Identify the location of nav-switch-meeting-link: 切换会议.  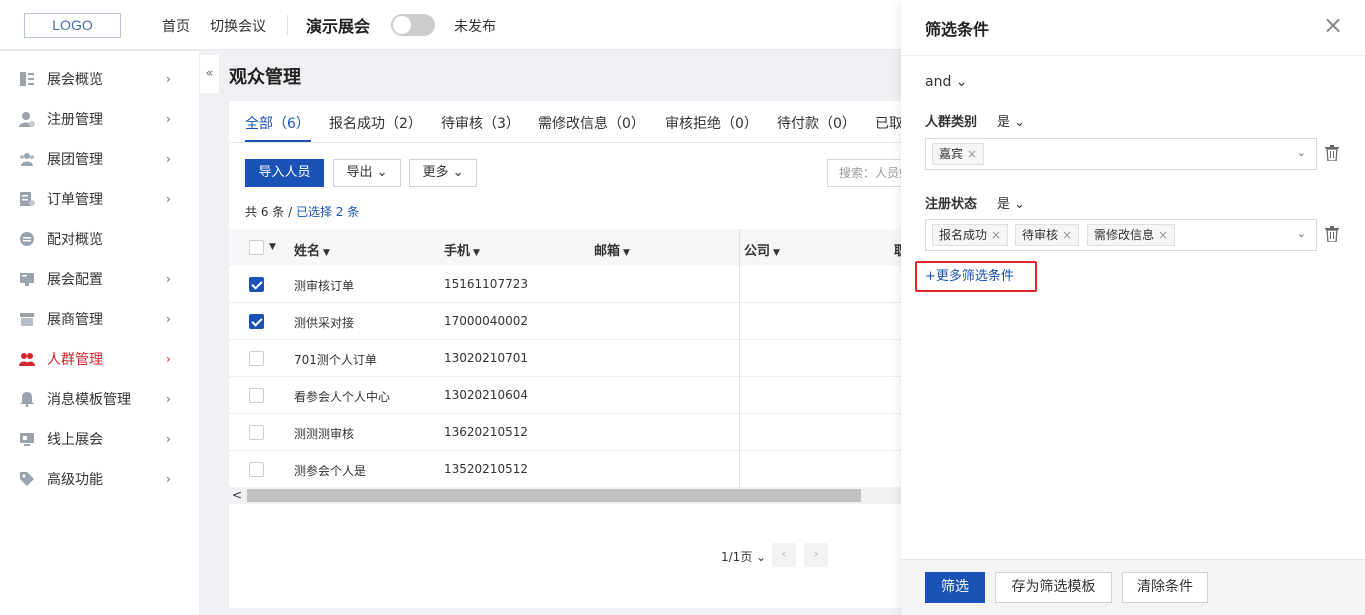
(238, 26).